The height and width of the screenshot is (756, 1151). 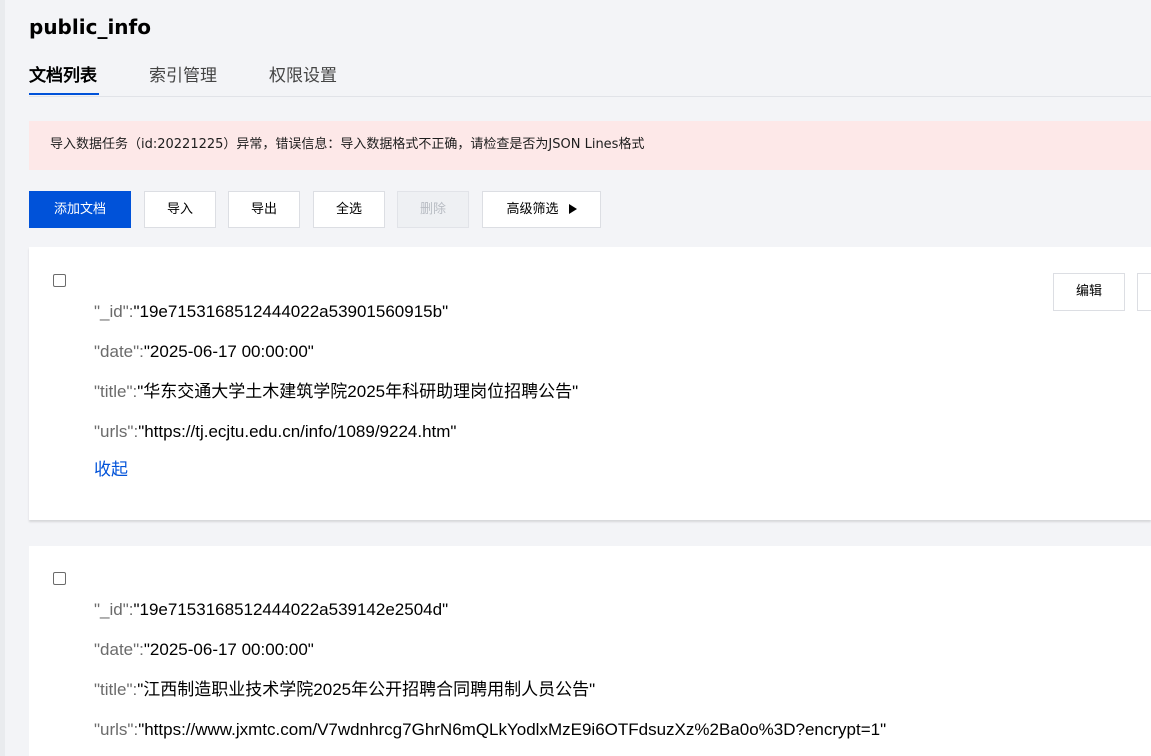 What do you see at coordinates (590, 79) in the screenshot?
I see `tab-bar: 文档列表 索引管理 权限设置` at bounding box center [590, 79].